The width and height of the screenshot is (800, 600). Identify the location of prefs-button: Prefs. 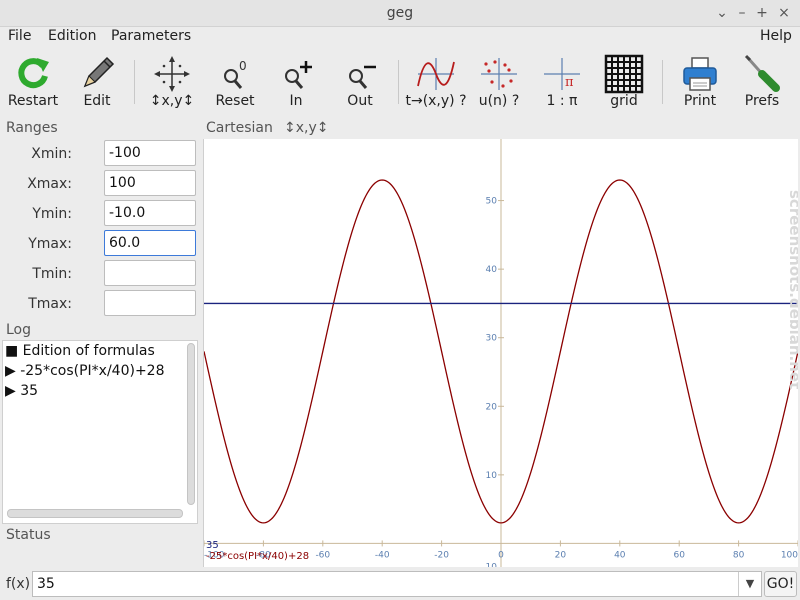
(762, 80).